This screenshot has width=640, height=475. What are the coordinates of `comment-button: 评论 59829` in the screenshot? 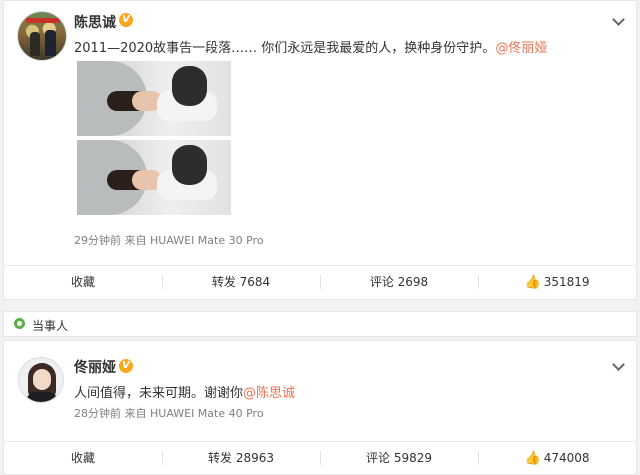 It's located at (399, 458).